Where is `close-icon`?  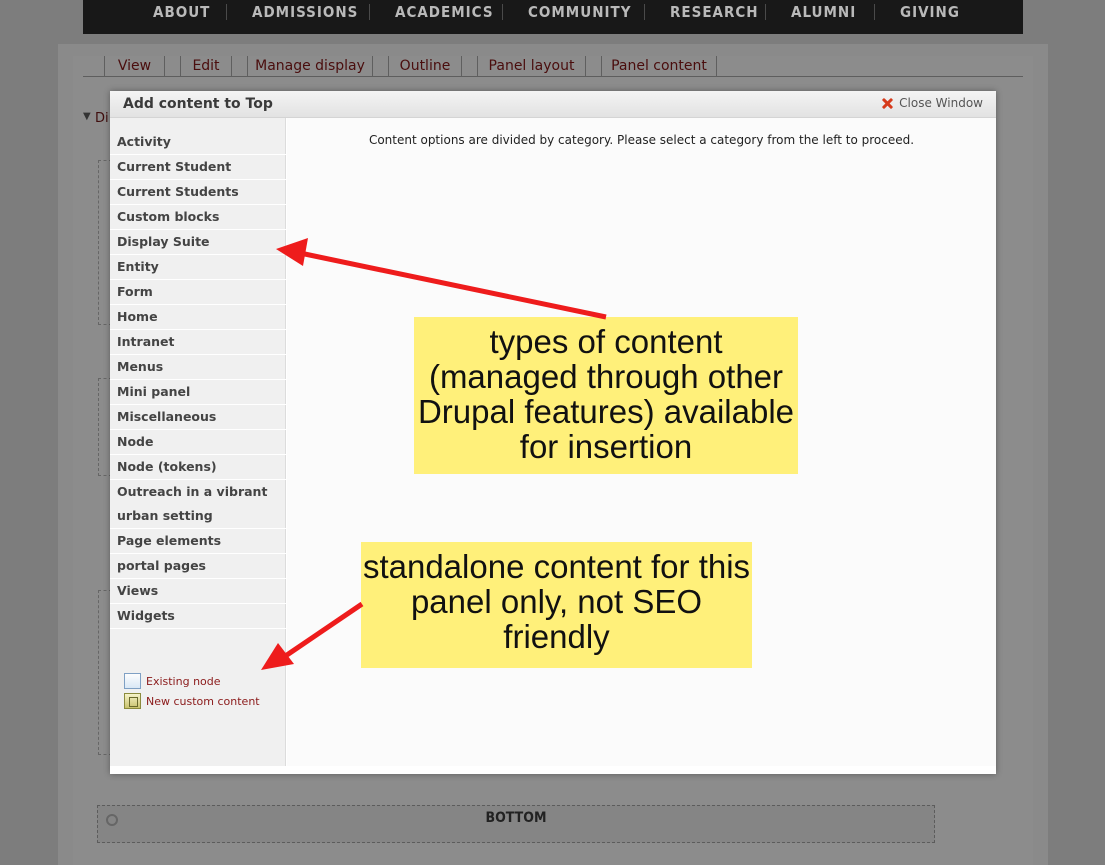
close-icon is located at coordinates (887, 103).